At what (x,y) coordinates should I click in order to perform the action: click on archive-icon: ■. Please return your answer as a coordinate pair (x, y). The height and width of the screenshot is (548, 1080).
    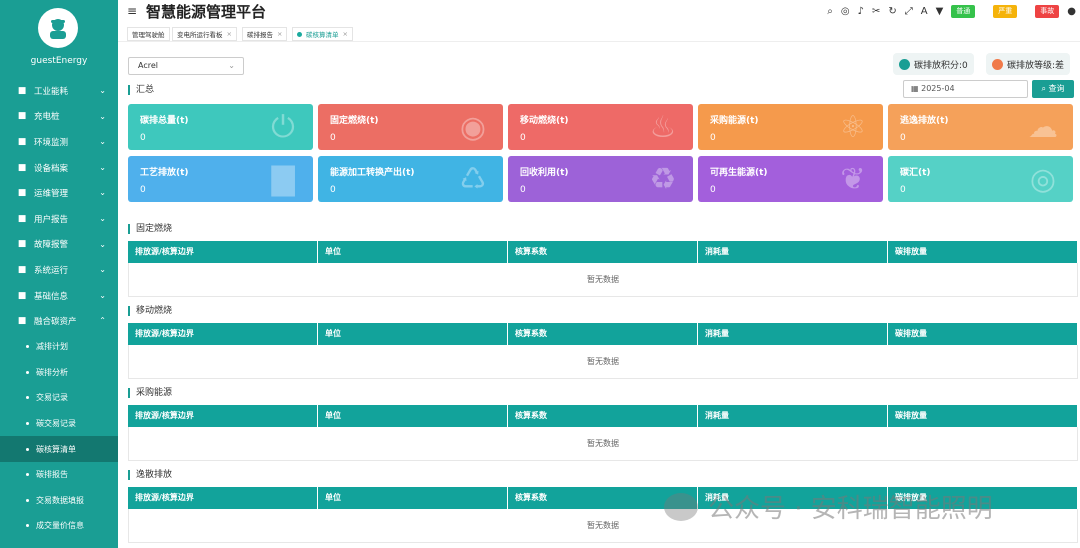
    Looking at the image, I should click on (22, 167).